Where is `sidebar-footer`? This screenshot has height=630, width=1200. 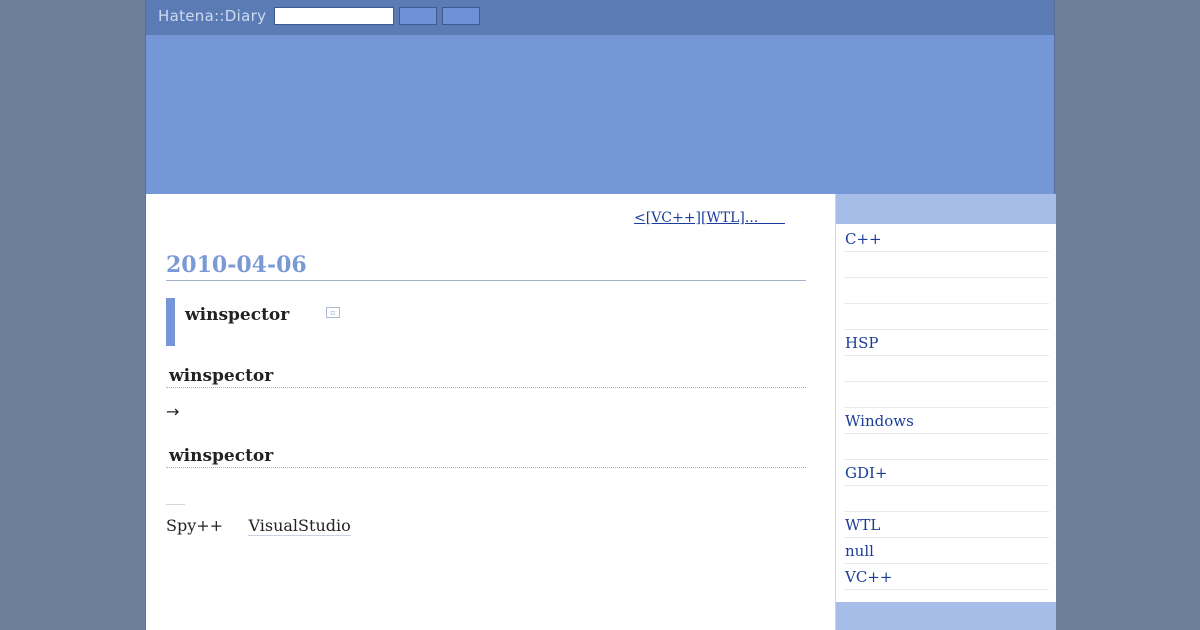
sidebar-footer is located at coordinates (946, 616).